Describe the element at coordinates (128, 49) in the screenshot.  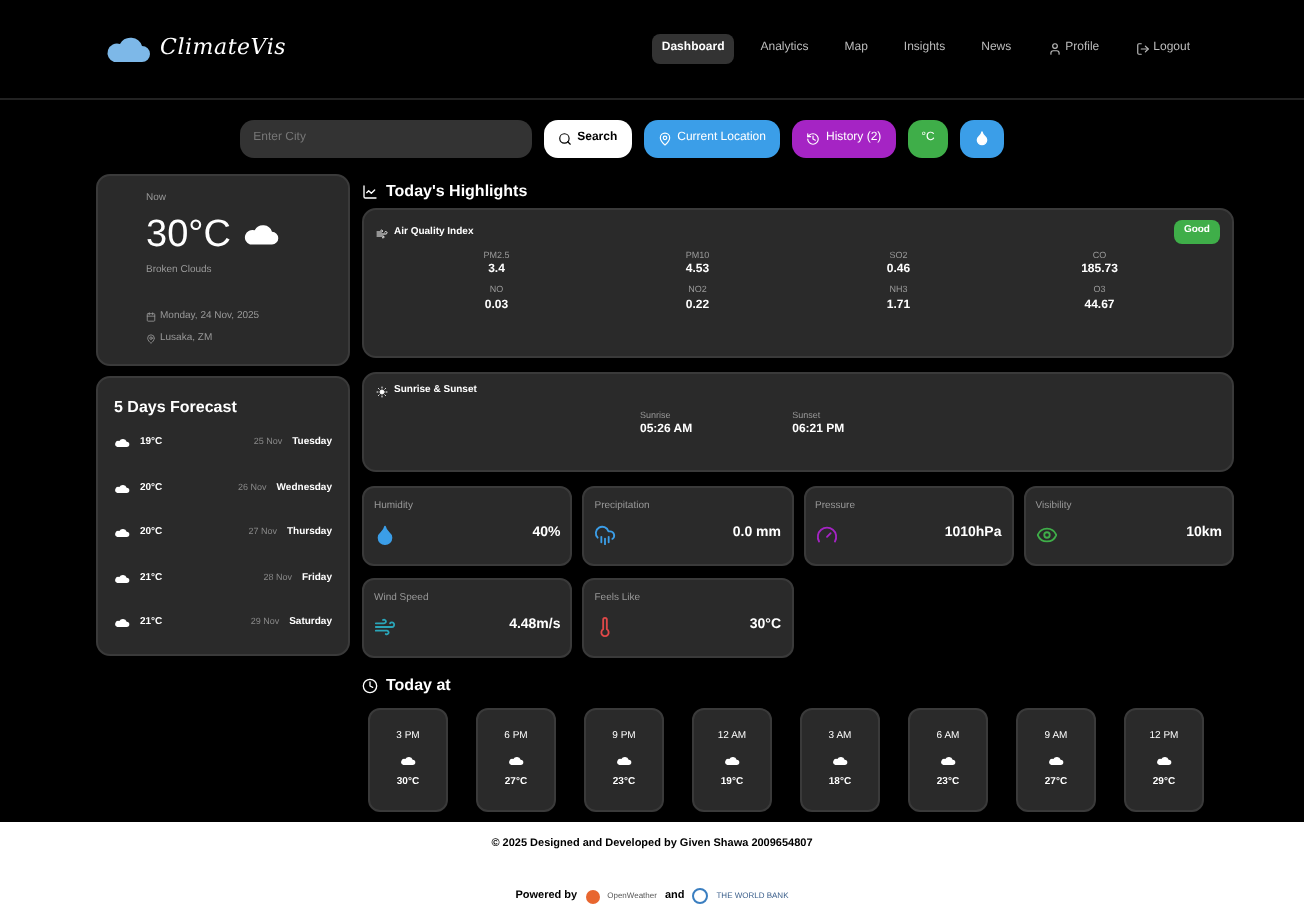
I see `cloud-logo-icon` at that location.